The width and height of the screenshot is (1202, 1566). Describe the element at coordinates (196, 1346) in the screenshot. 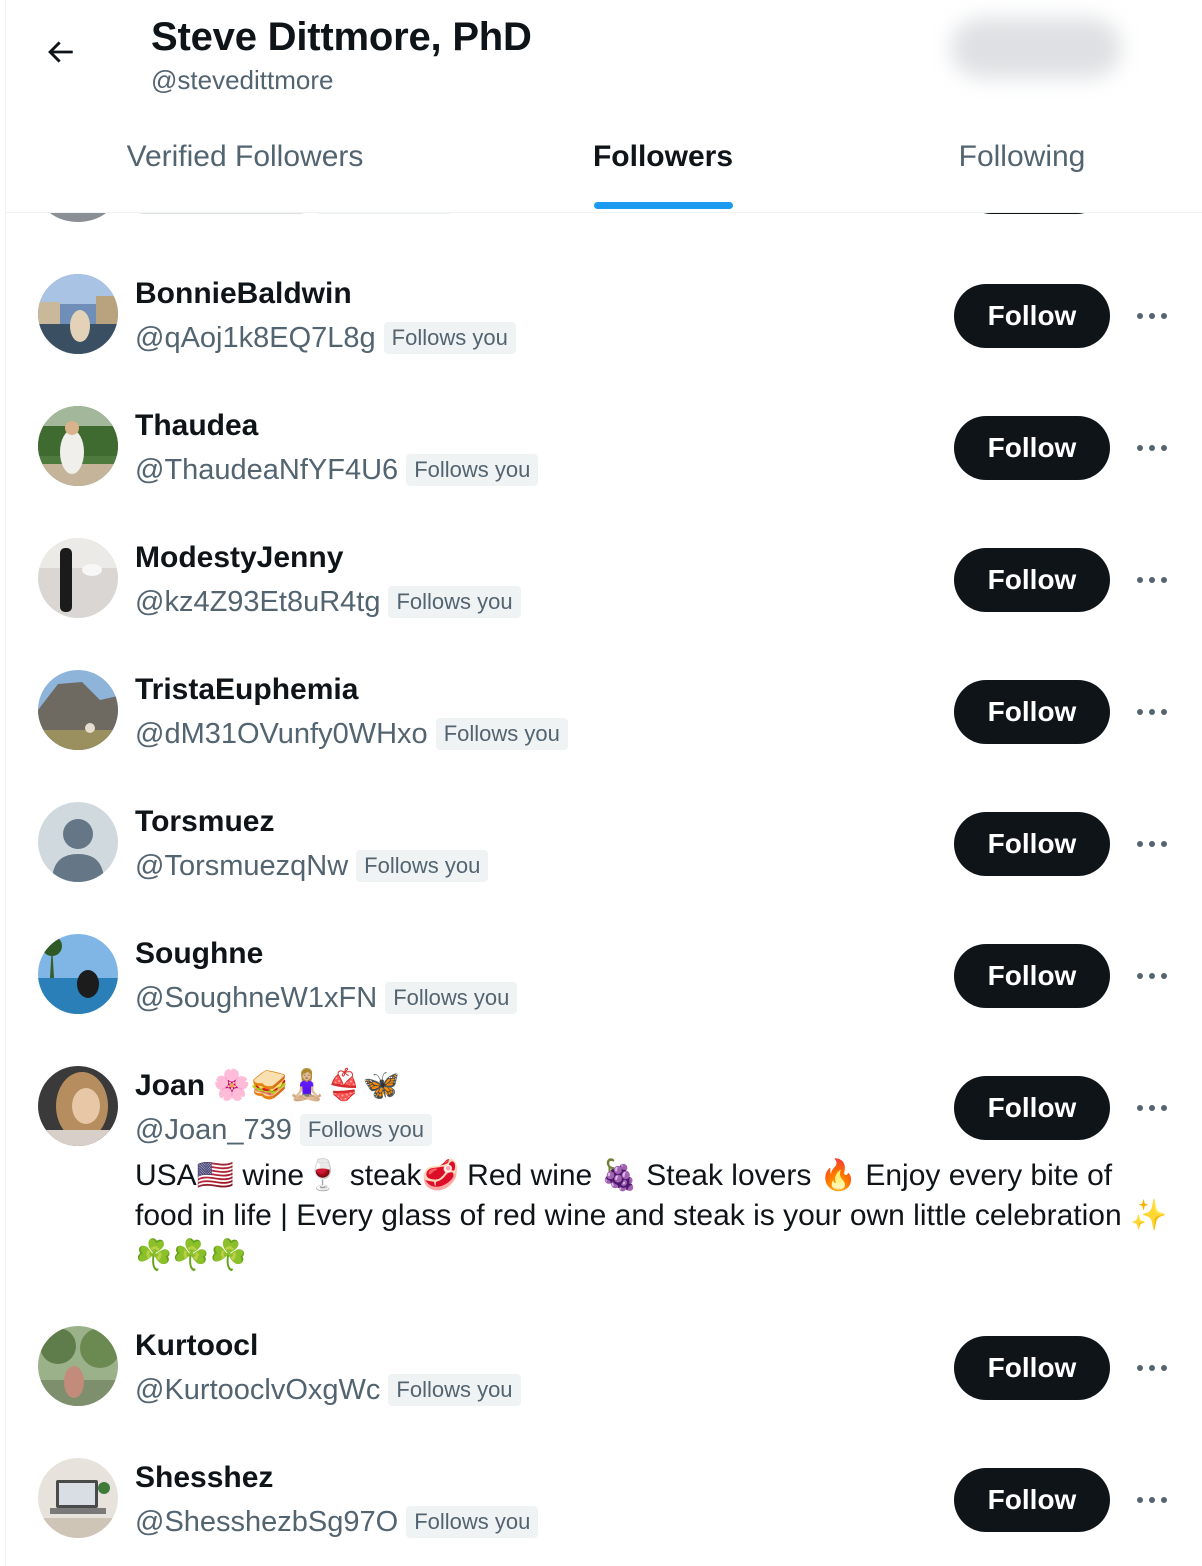

I see `user-name: Kurtoocl` at that location.